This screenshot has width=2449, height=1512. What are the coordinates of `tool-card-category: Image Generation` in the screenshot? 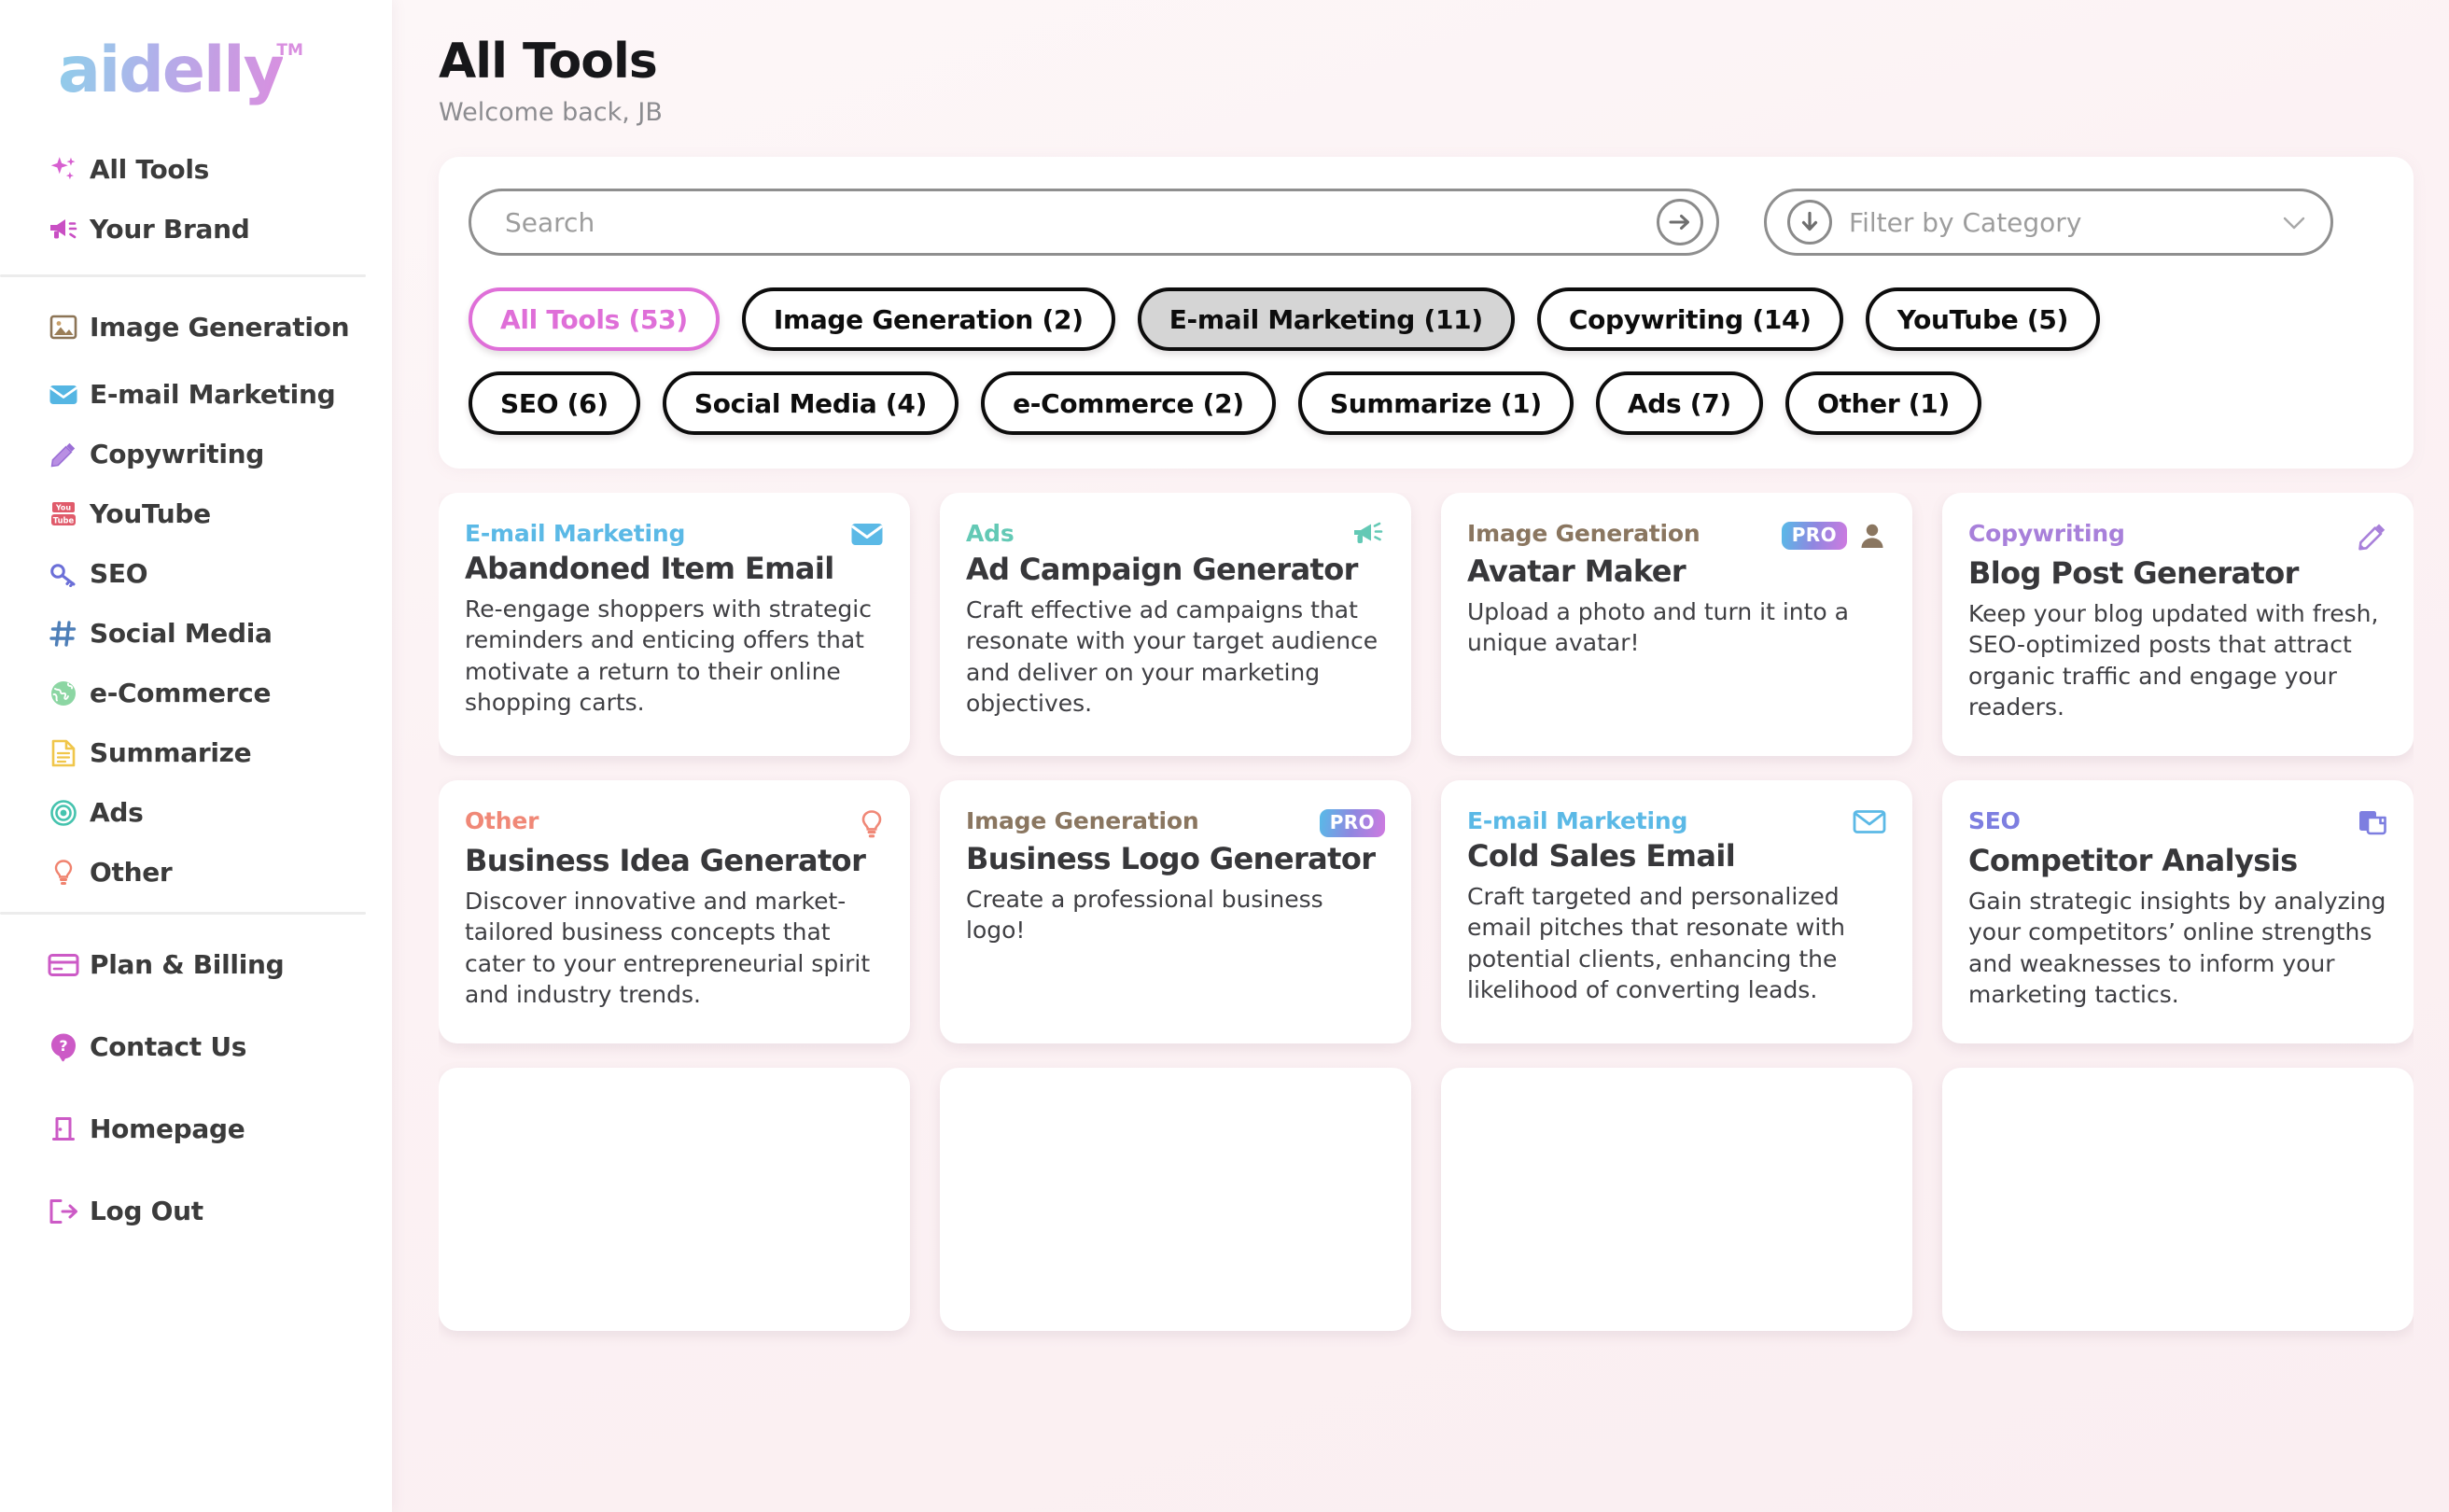 It's located at (1082, 820).